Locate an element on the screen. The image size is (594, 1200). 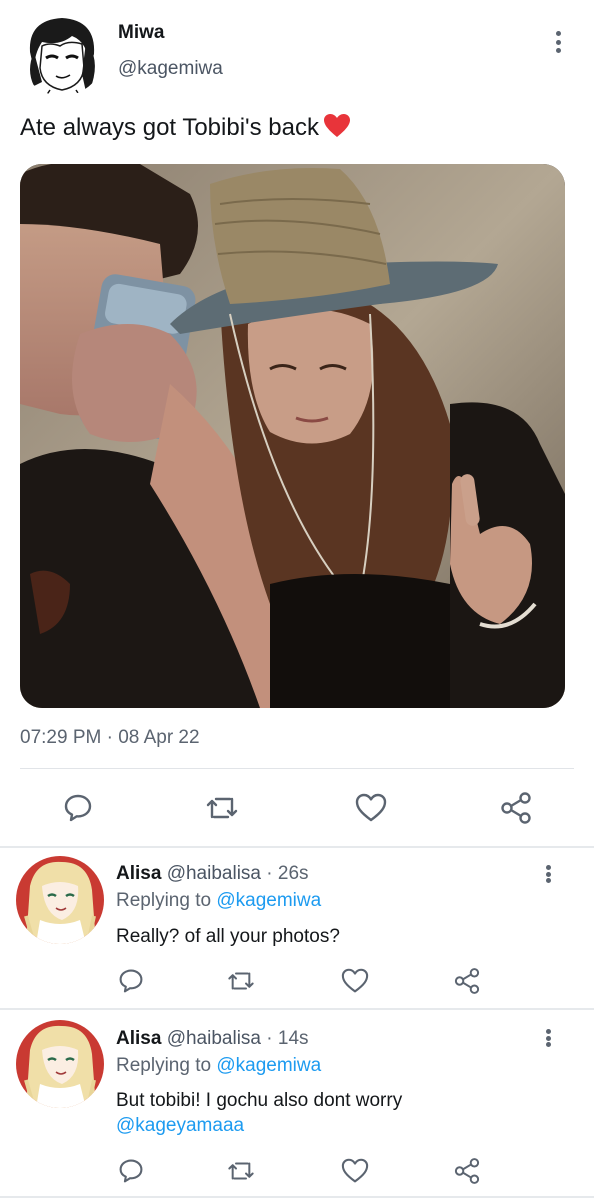
reply-header: Alisa @haibalisa · 26s is located at coordinates (212, 874).